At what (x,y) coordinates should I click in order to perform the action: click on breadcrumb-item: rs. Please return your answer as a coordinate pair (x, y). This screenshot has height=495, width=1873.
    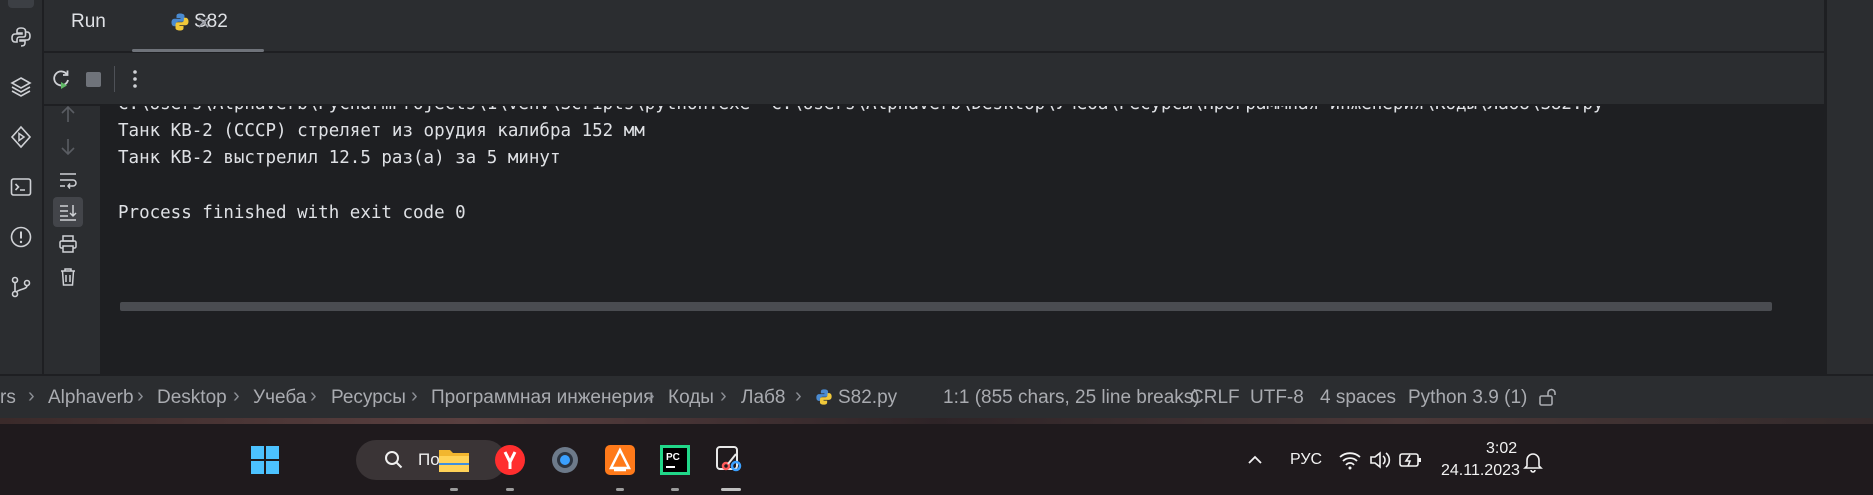
    Looking at the image, I should click on (8, 398).